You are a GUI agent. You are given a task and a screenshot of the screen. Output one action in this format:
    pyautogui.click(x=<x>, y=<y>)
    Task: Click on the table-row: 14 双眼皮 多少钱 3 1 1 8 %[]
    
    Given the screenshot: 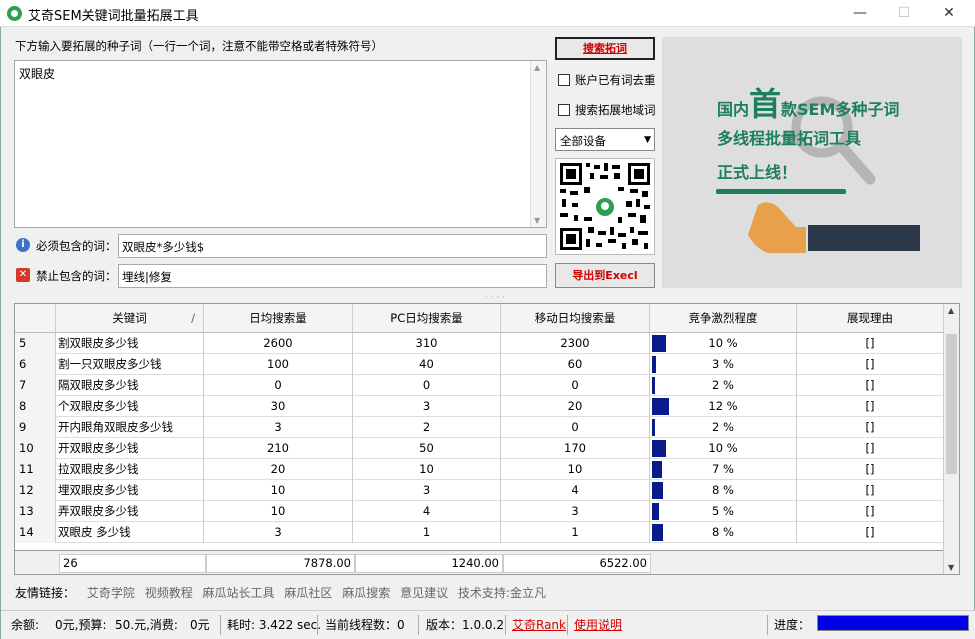 What is the action you would take?
    pyautogui.click(x=479, y=532)
    